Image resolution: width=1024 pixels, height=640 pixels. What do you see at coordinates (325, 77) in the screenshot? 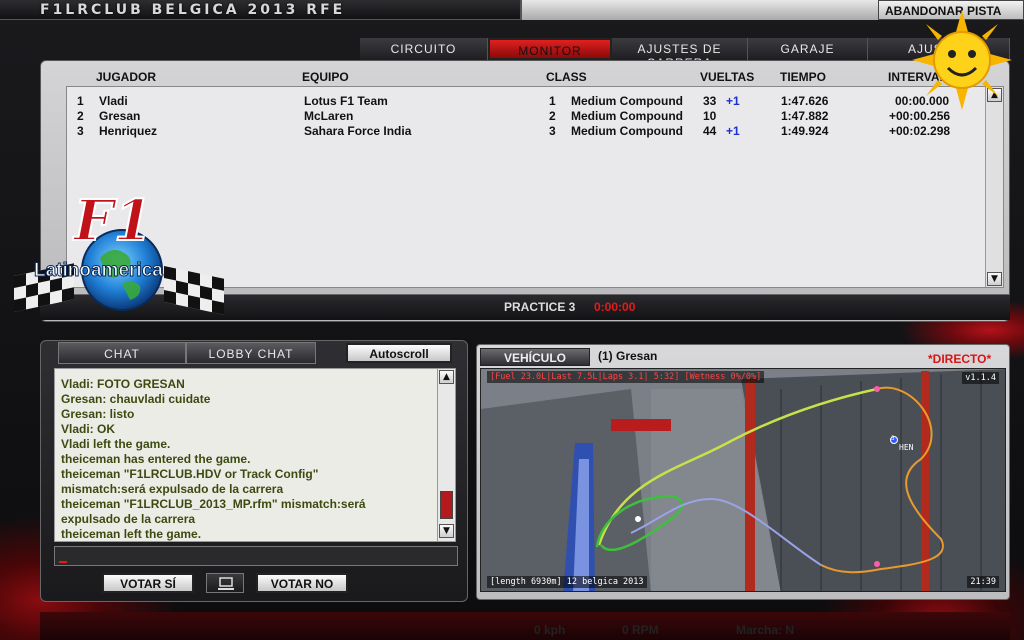
I see `col-equipo: EQUIPO` at bounding box center [325, 77].